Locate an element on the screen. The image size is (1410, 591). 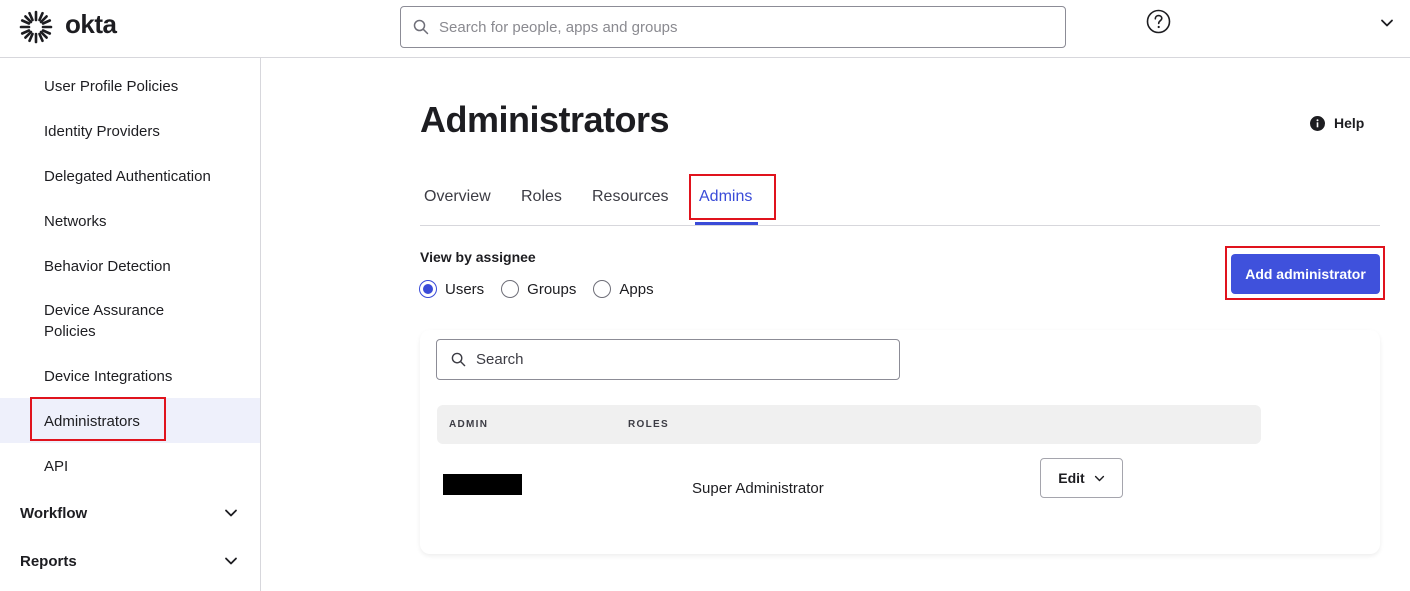
sidebar-item-identity-providers: Identity Providers is located at coordinates (130, 131).